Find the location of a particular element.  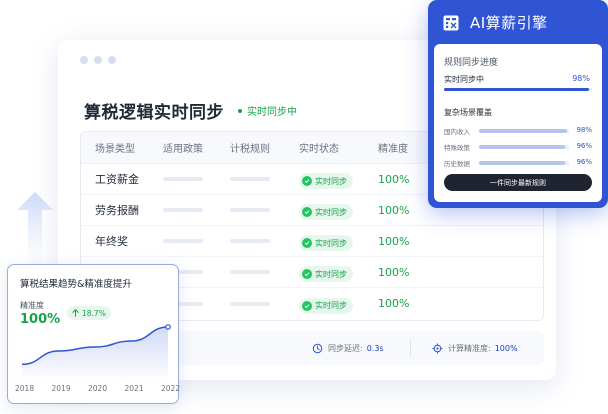

sync-latest-rules-button: 一件同步最新规则 is located at coordinates (518, 182).